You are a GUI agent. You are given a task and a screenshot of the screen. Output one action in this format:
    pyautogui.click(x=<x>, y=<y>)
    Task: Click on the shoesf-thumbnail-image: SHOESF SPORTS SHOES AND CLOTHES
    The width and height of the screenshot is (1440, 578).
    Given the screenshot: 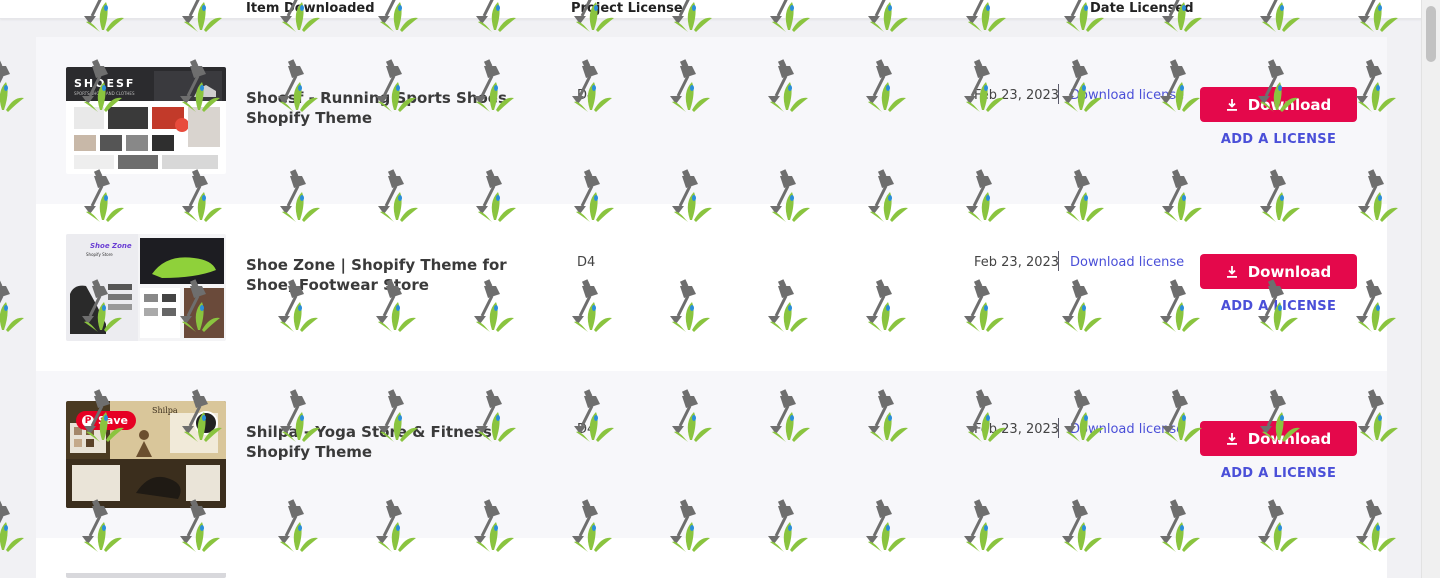 What is the action you would take?
    pyautogui.click(x=146, y=120)
    